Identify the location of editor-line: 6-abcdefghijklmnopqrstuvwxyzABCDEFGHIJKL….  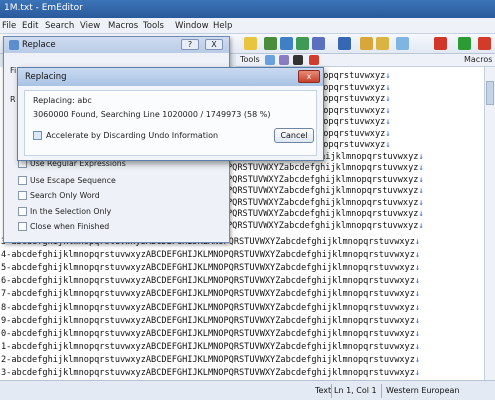
(210, 281).